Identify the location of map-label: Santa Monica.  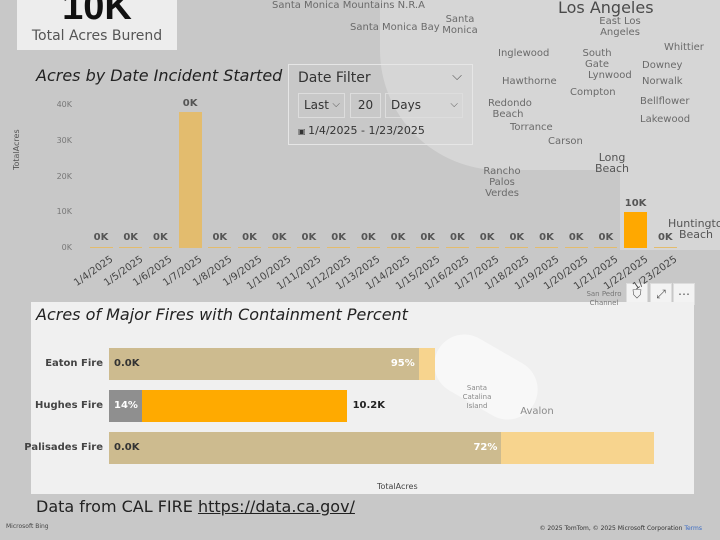
(460, 25).